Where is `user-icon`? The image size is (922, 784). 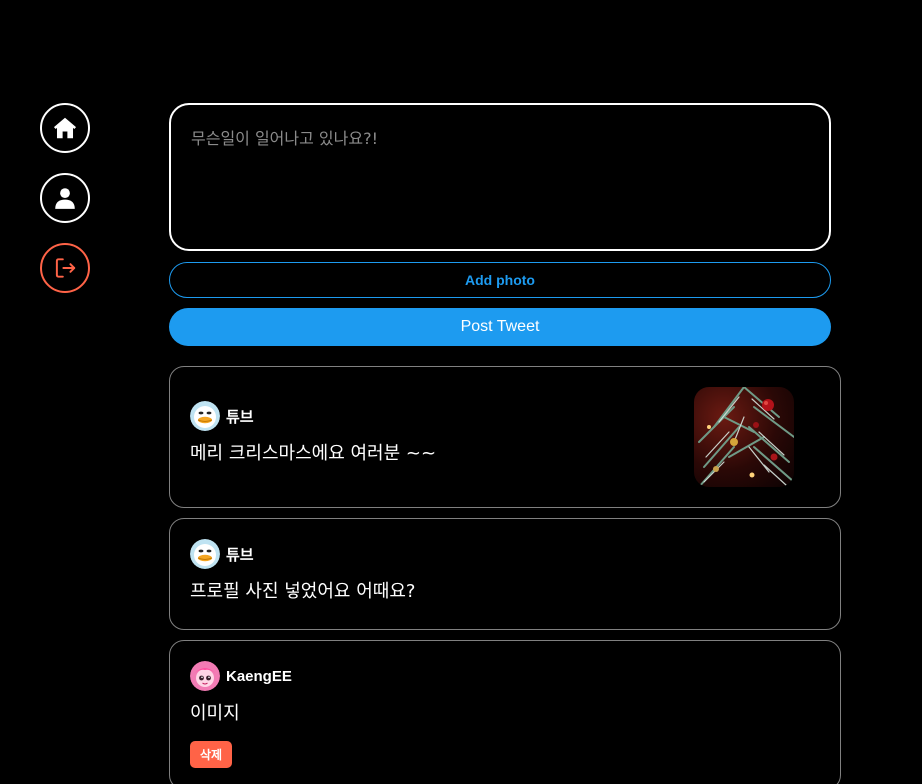
user-icon is located at coordinates (65, 198).